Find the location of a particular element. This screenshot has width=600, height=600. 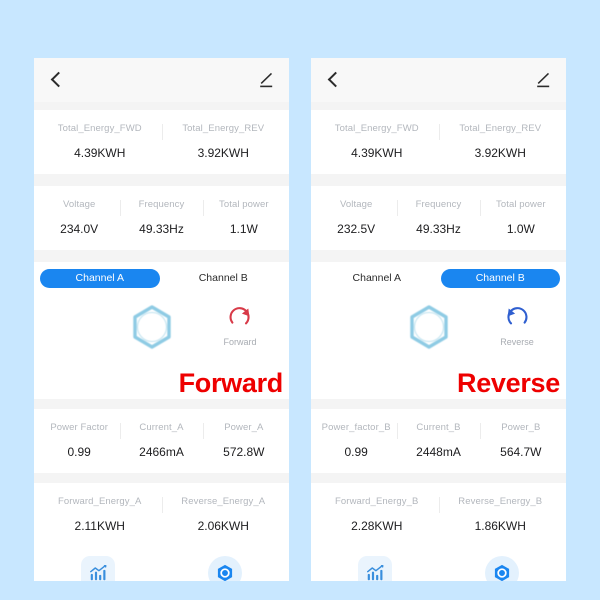

metric-voltage: Voltage 234.0V is located at coordinates (79, 217).